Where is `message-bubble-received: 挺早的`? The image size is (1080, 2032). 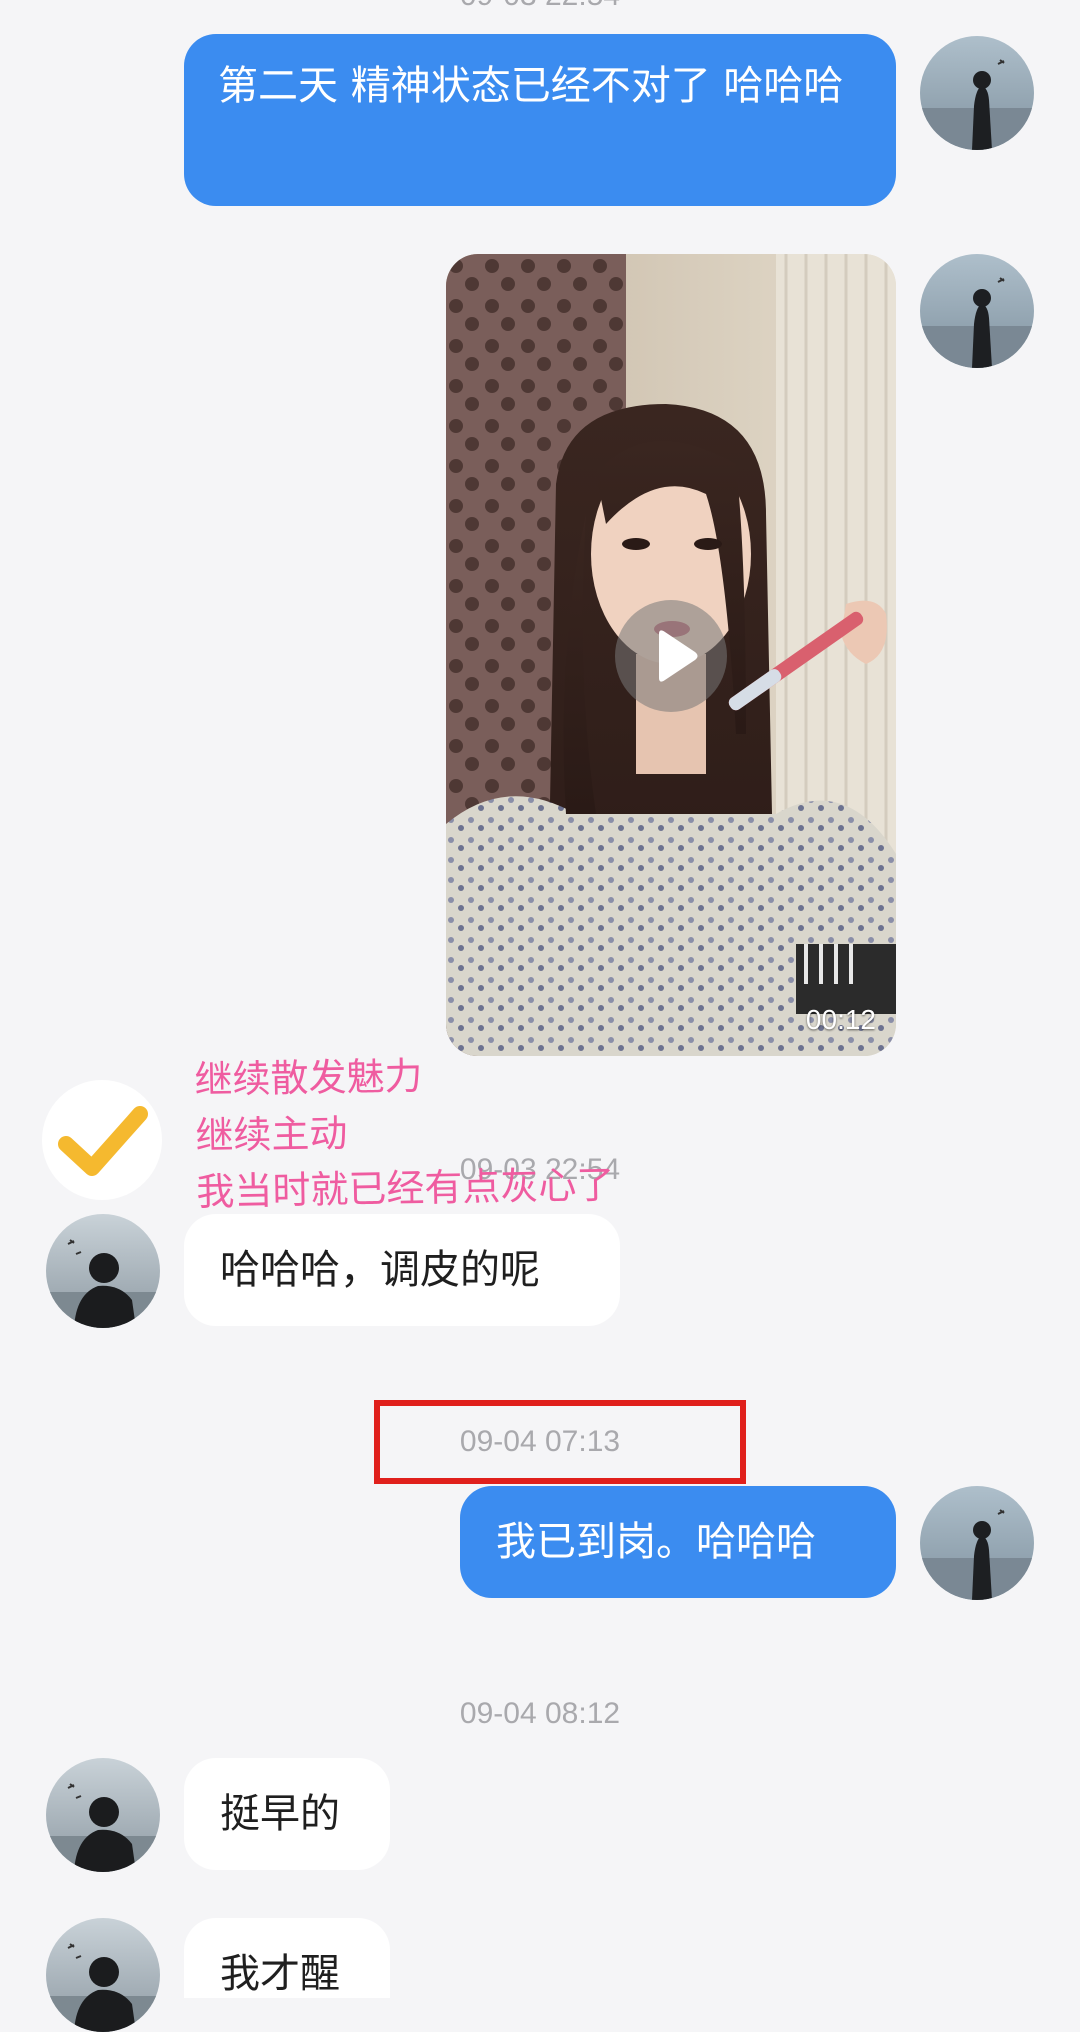
message-bubble-received: 挺早的 is located at coordinates (287, 1814).